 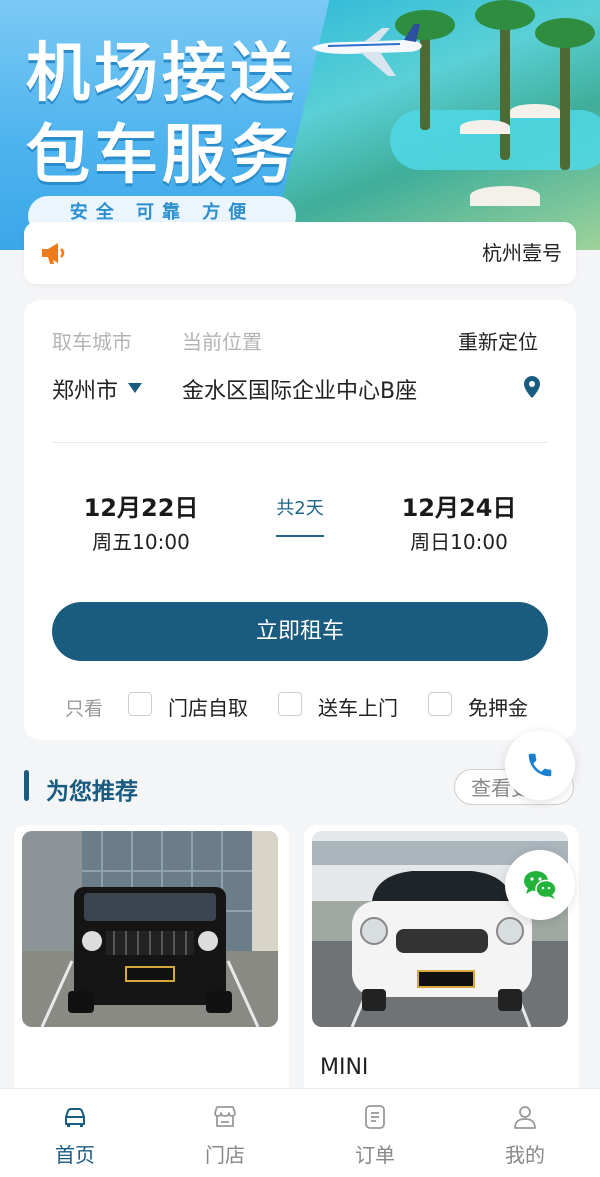 What do you see at coordinates (299, 389) in the screenshot?
I see `address-field: 金水区国际企业中心B座` at bounding box center [299, 389].